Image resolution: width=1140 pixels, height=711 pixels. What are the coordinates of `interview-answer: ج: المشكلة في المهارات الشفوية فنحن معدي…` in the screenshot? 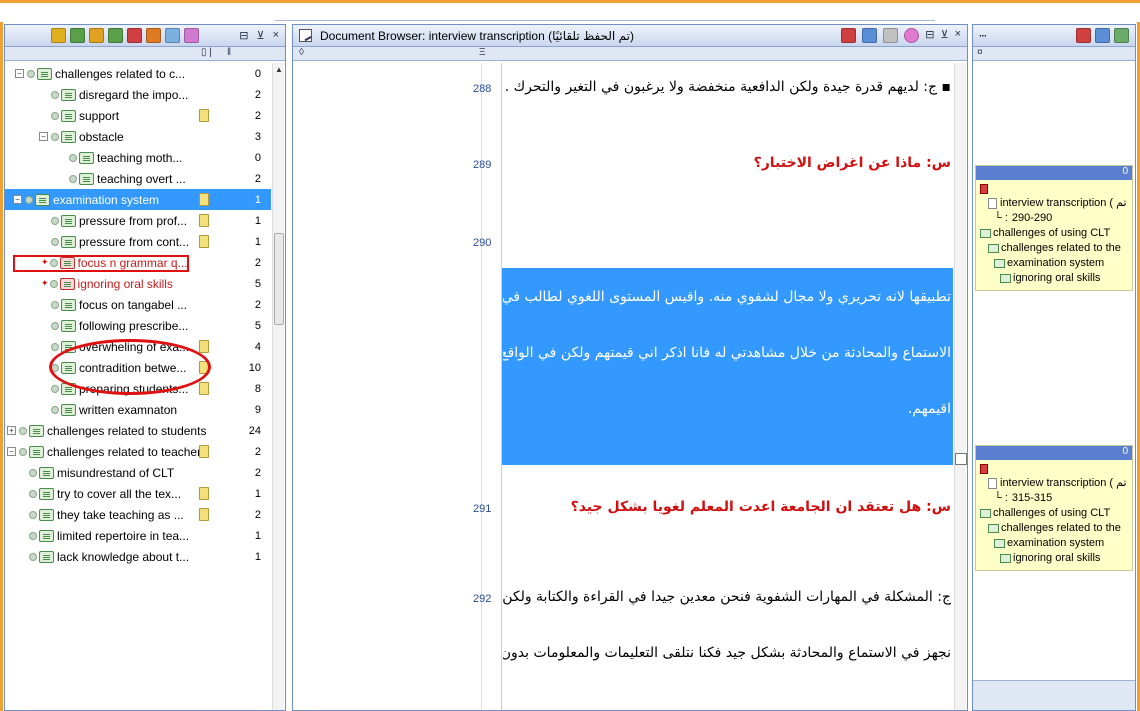 It's located at (727, 597).